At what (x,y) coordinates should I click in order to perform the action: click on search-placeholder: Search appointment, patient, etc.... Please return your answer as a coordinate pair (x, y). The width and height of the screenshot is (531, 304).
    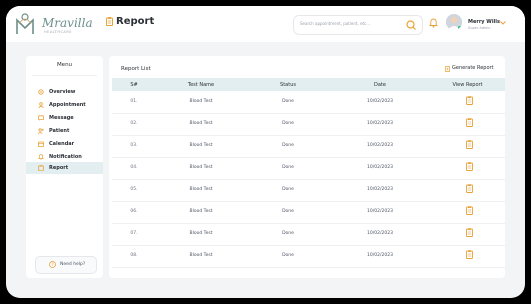
    Looking at the image, I should click on (335, 23).